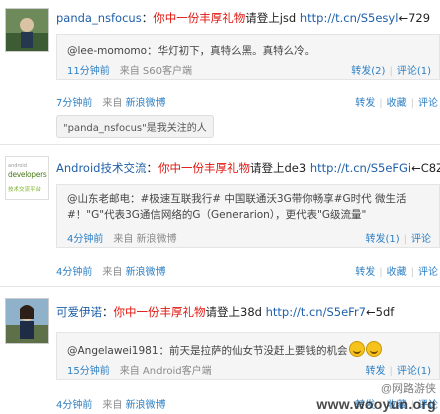  What do you see at coordinates (191, 51) in the screenshot?
I see `quoted-text: @lee-momomo：华灯初下，真特么黑。真特么冷。` at bounding box center [191, 51].